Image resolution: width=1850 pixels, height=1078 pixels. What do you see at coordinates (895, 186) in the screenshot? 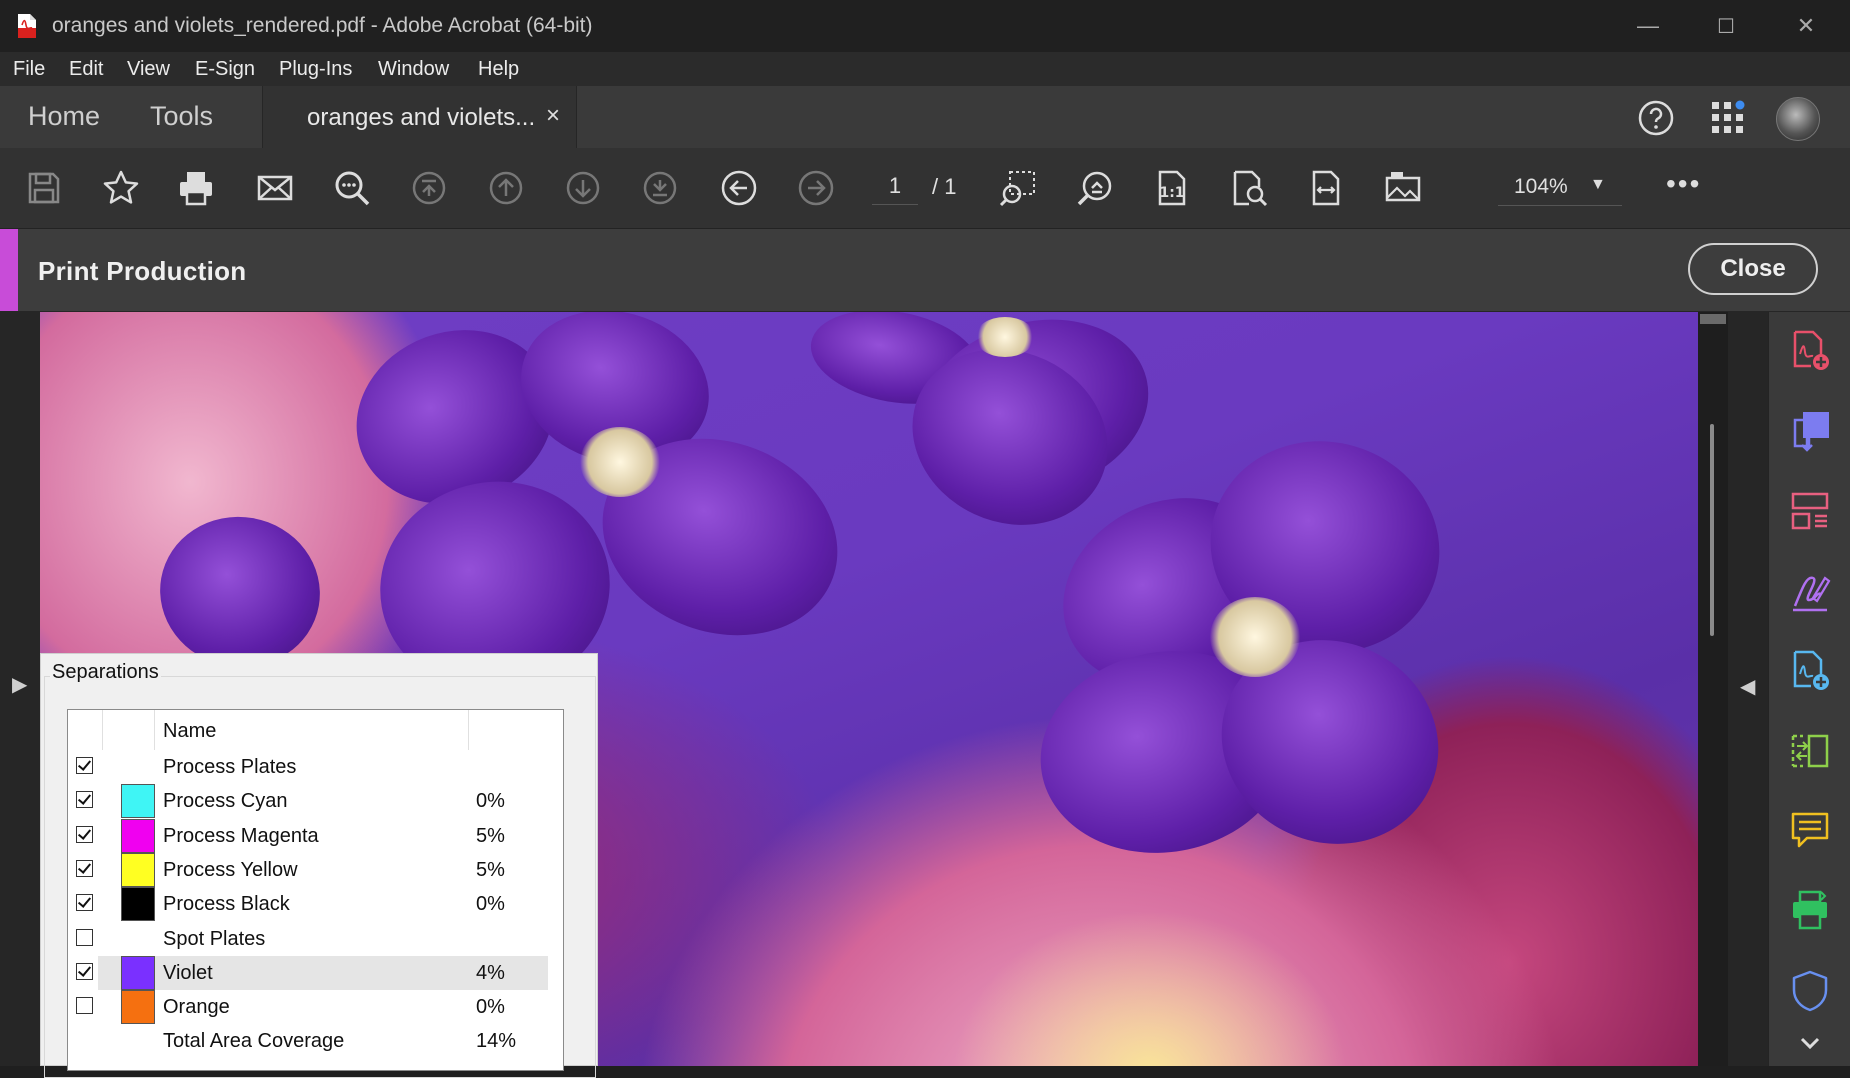
I see `page-number-input: 1` at bounding box center [895, 186].